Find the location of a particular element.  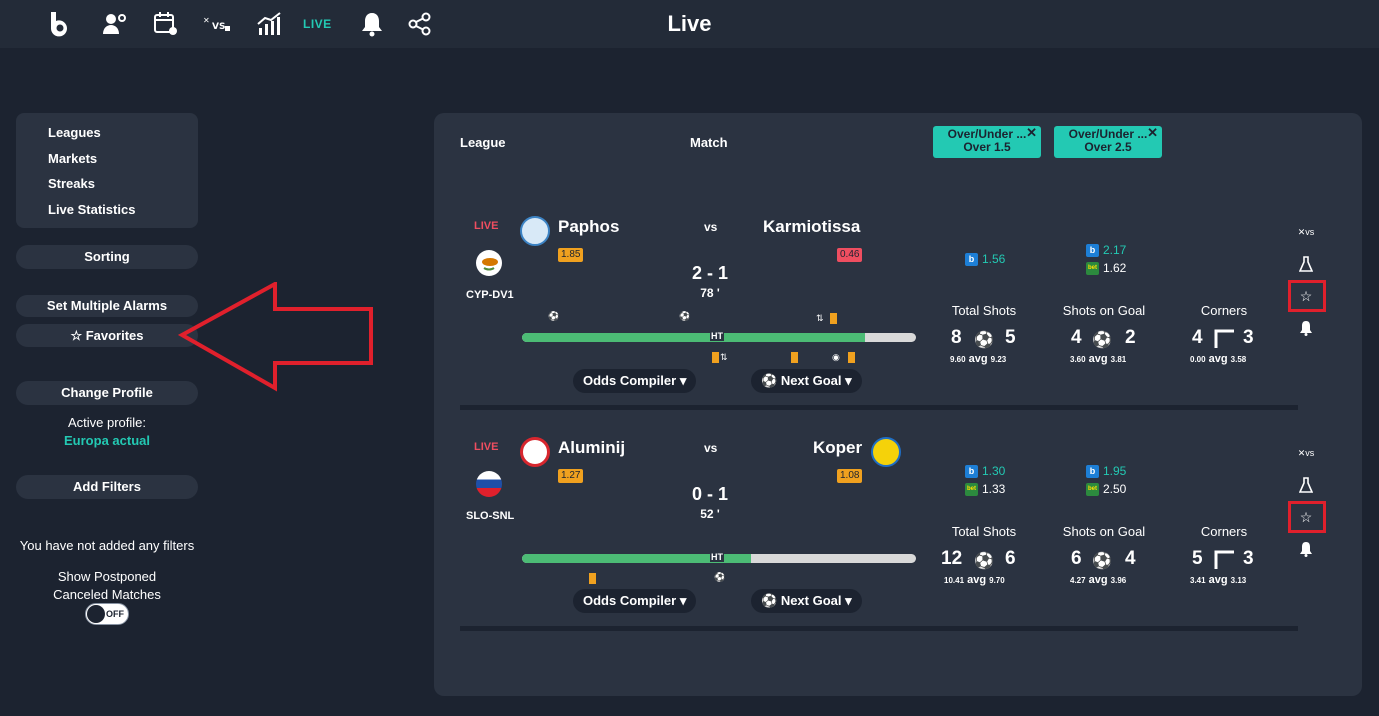

home-rating-badge: 1.27 is located at coordinates (571, 476).